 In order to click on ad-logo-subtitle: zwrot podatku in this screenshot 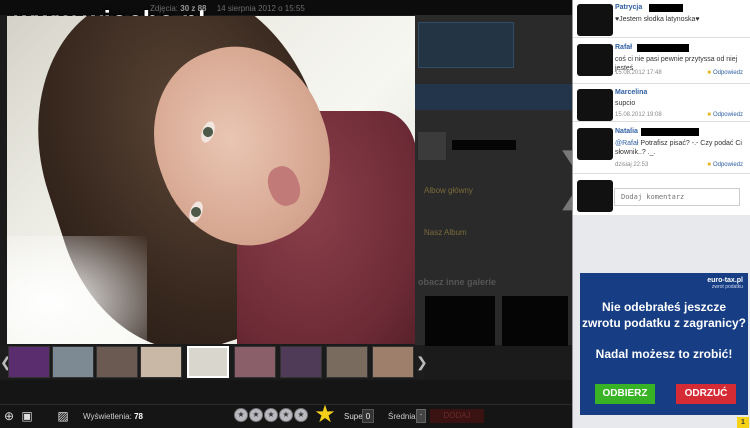, I will do `click(727, 287)`.